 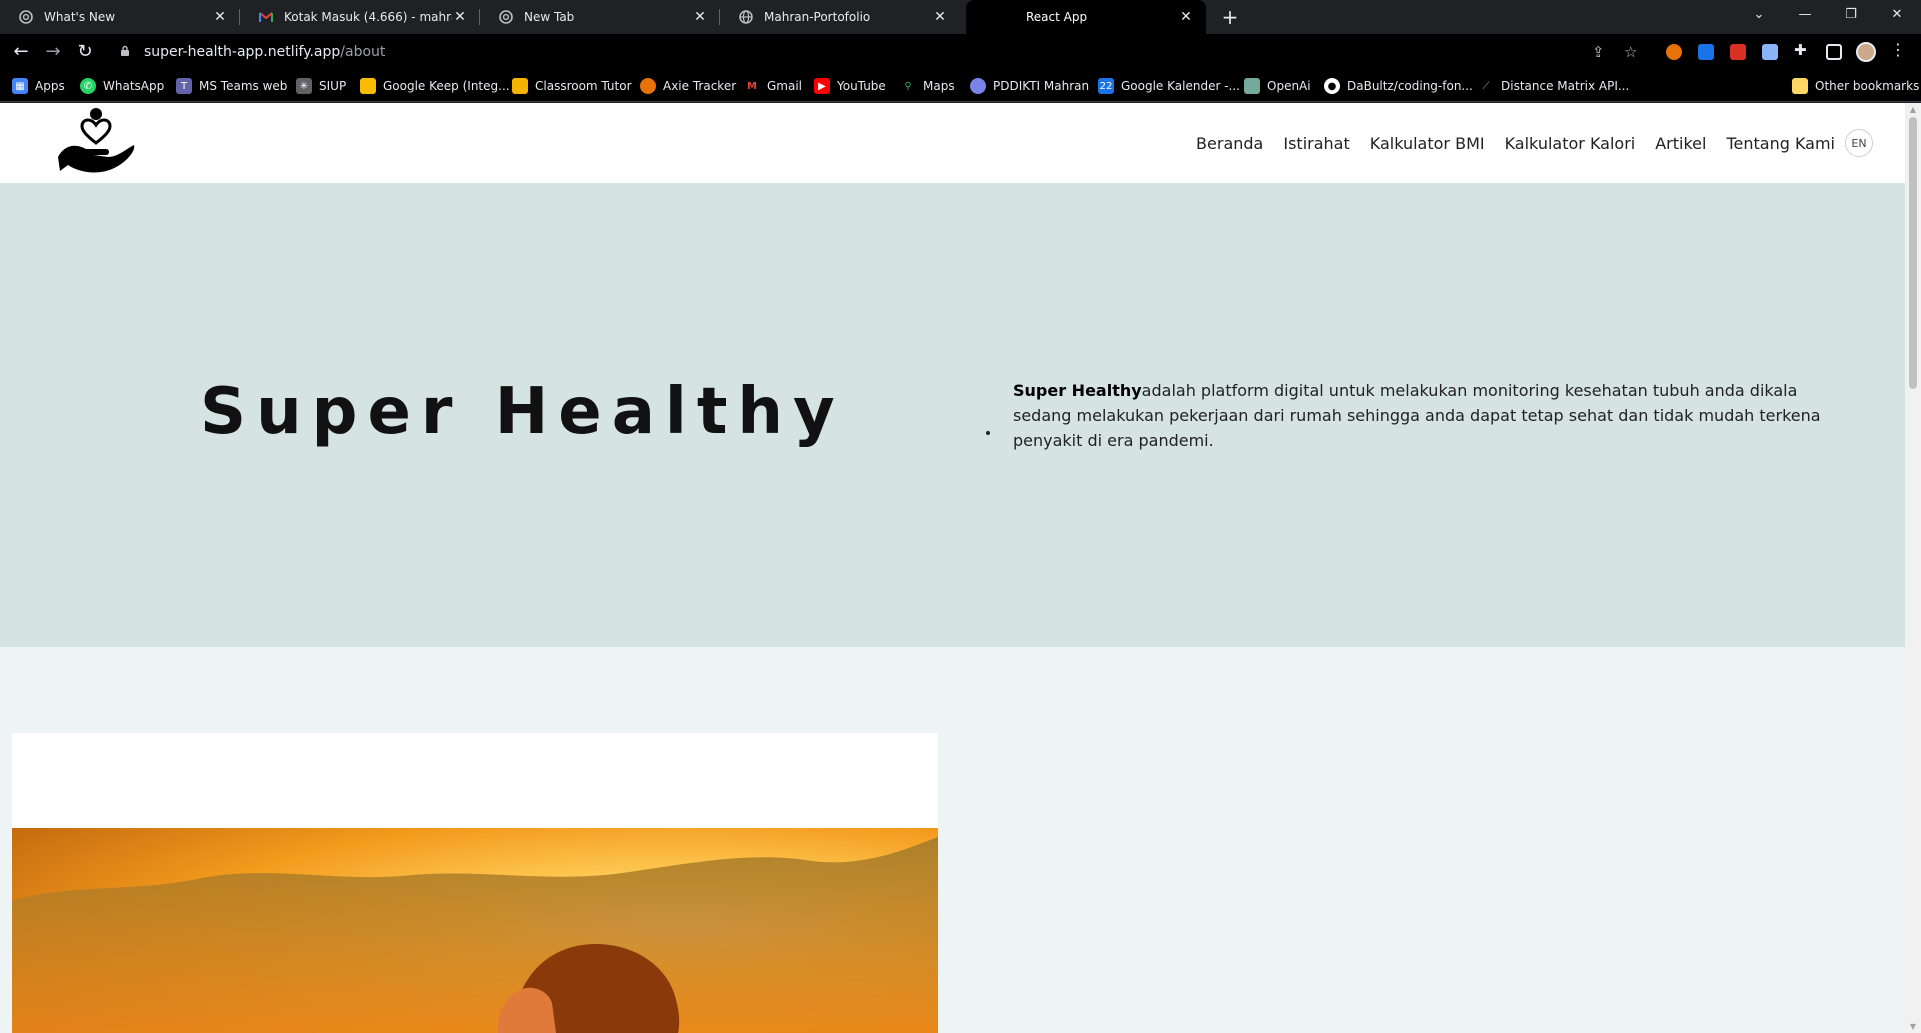 I want to click on tab-title: Kotak Masuk (4.666) - mahran.ra, so click(x=368, y=17).